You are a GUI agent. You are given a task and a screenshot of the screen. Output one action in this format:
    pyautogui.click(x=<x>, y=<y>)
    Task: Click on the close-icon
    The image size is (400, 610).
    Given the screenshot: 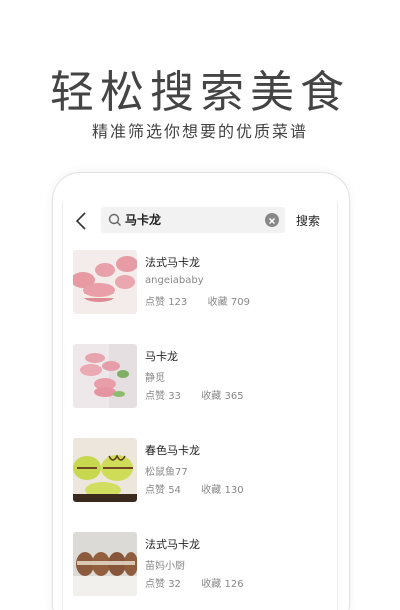 What is the action you would take?
    pyautogui.click(x=272, y=221)
    